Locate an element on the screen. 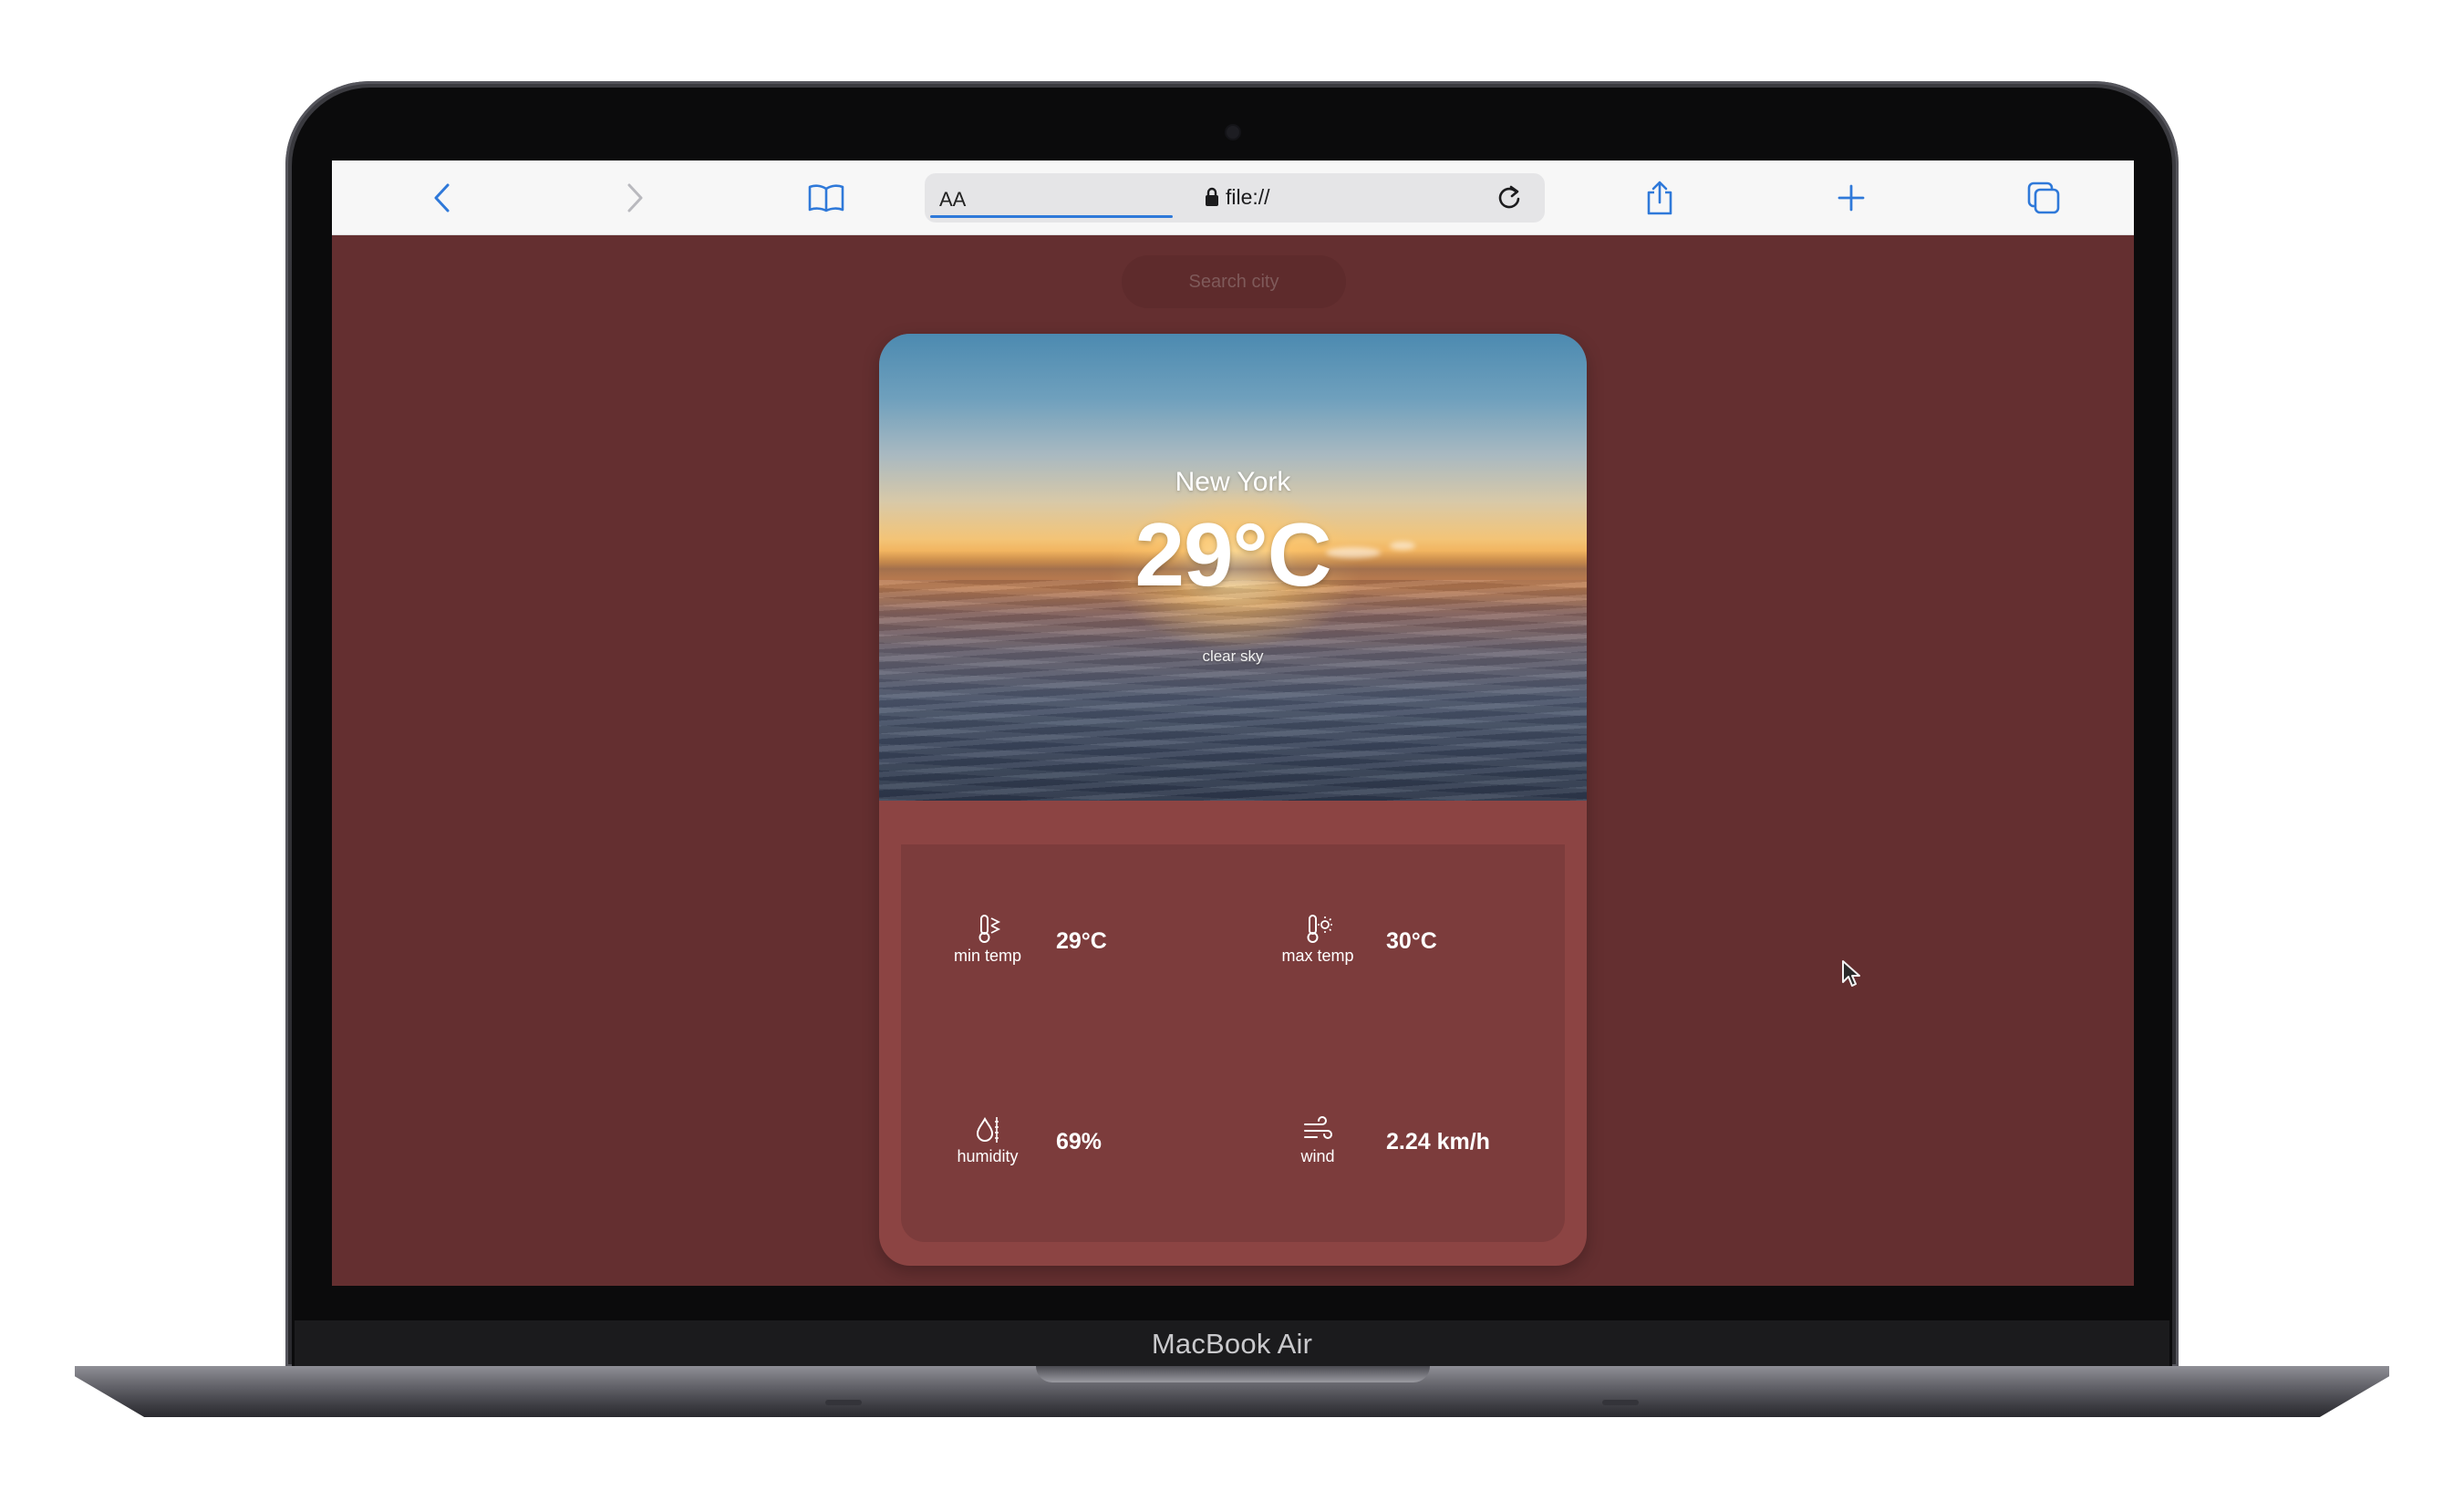  stat-max-temp: max temp 30°C is located at coordinates (1423, 951).